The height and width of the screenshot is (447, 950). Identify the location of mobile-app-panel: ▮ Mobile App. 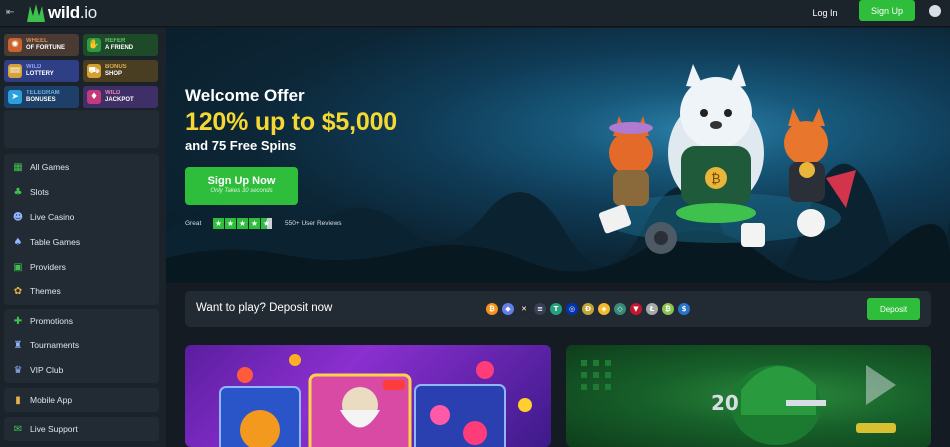
(81, 400).